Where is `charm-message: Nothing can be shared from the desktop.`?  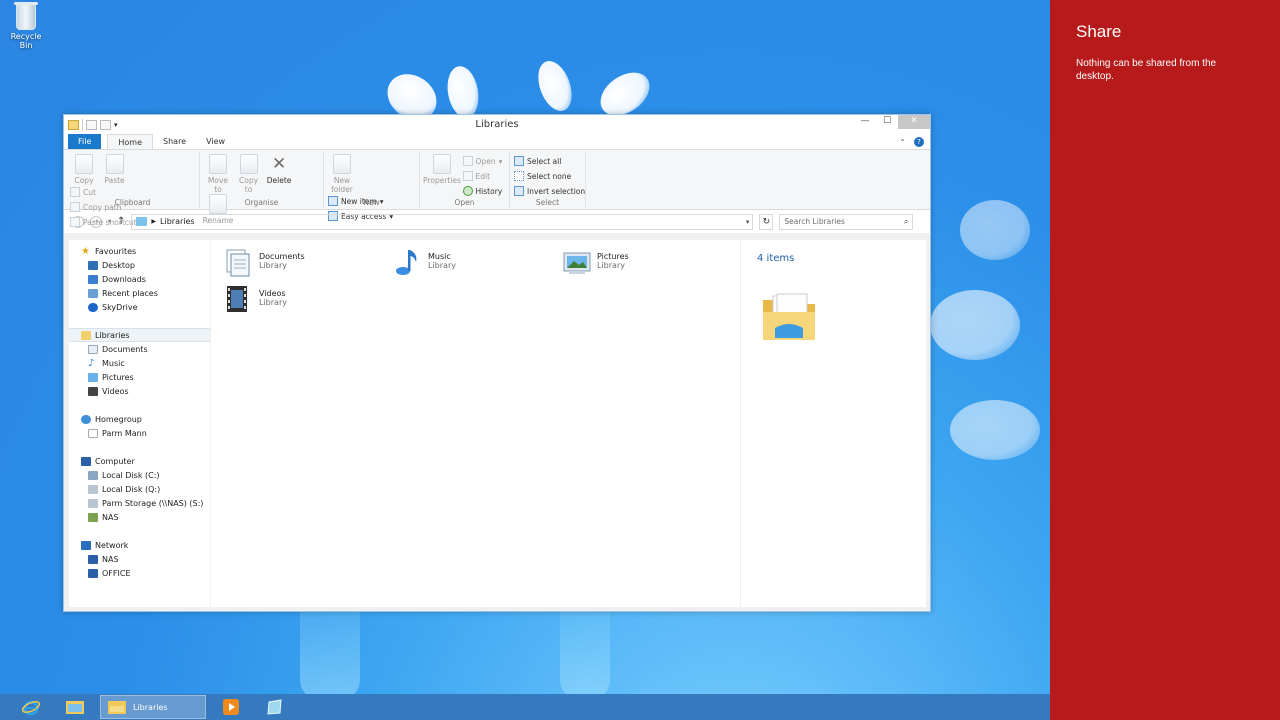
charm-message: Nothing can be shared from the desktop. is located at coordinates (1146, 70).